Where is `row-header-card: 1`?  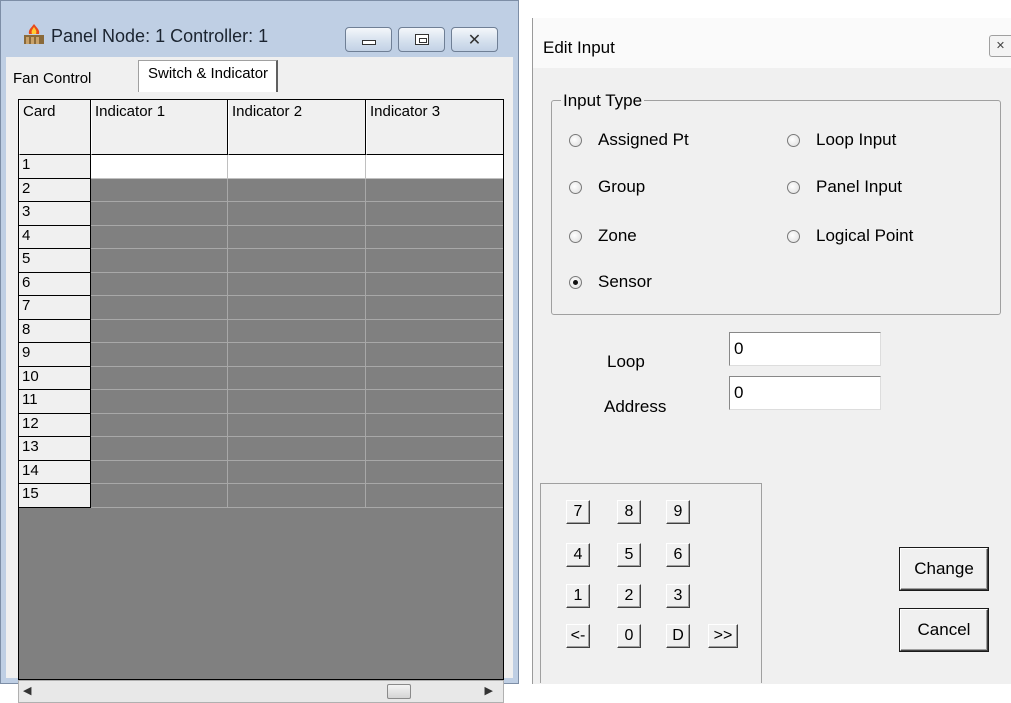 row-header-card: 1 is located at coordinates (55, 167).